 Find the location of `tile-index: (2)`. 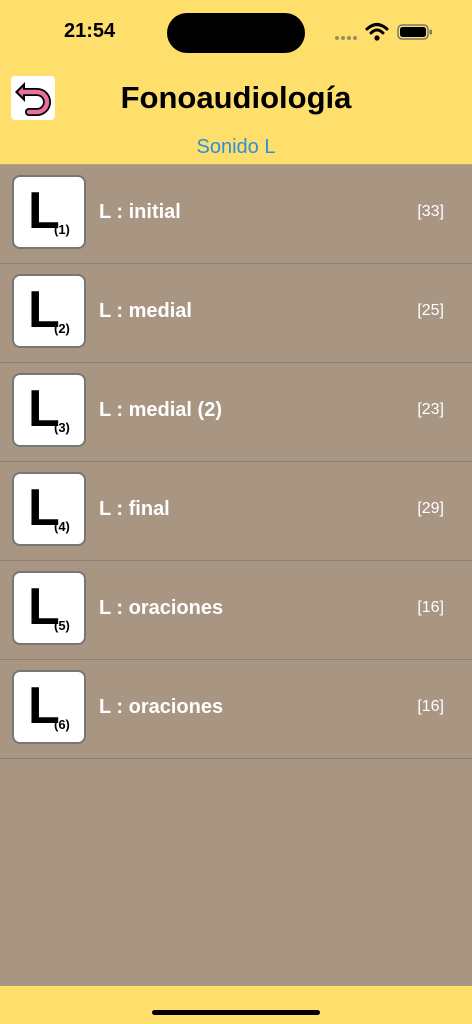

tile-index: (2) is located at coordinates (62, 328).